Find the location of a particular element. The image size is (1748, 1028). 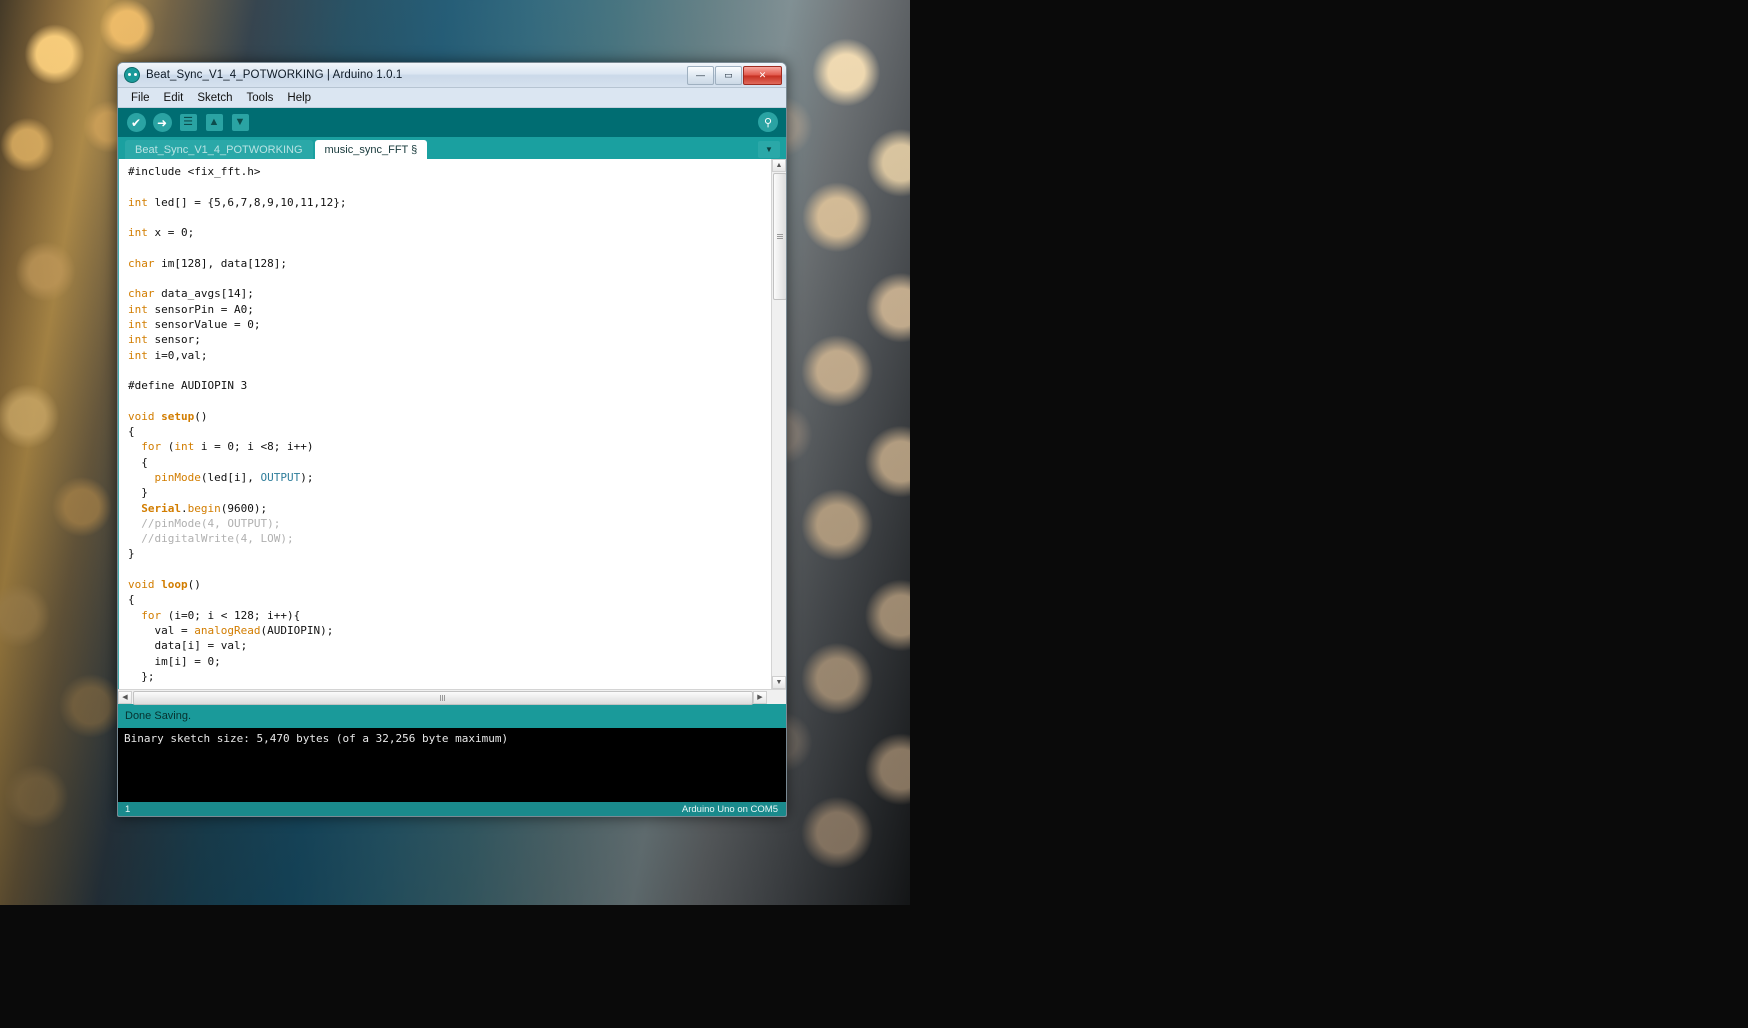

close-button: ✕ is located at coordinates (762, 75).